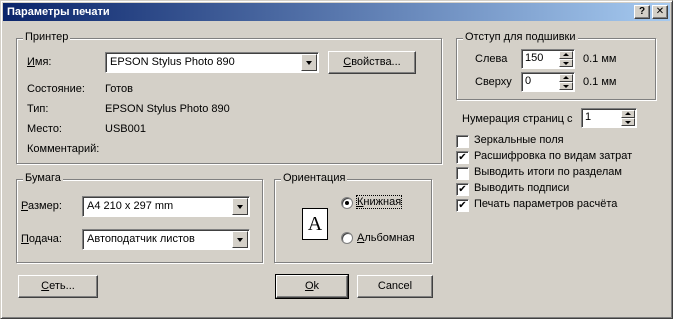  Describe the element at coordinates (548, 82) in the screenshot. I see `top-offset-spinner: 0` at that location.